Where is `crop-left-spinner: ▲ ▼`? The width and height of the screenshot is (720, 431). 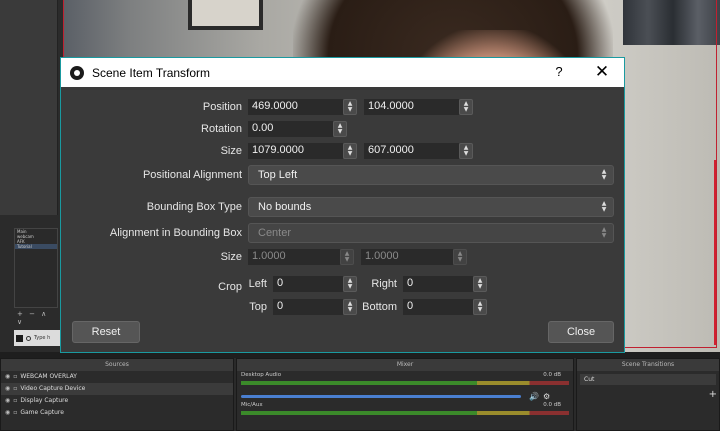
crop-left-spinner: ▲ ▼ is located at coordinates (350, 284).